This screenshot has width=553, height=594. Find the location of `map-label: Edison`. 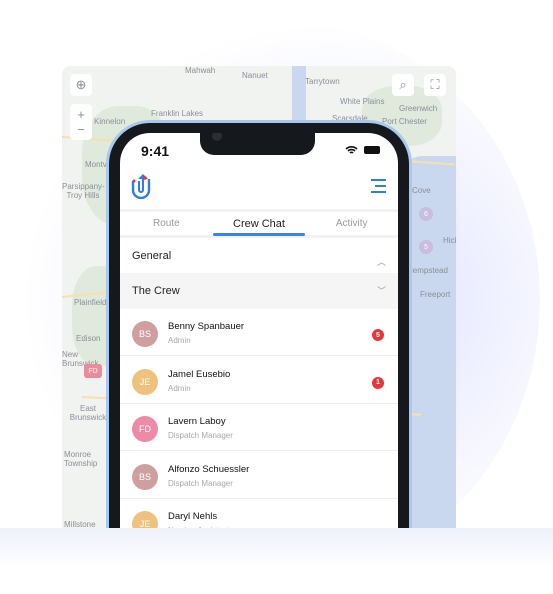

map-label: Edison is located at coordinates (88, 338).